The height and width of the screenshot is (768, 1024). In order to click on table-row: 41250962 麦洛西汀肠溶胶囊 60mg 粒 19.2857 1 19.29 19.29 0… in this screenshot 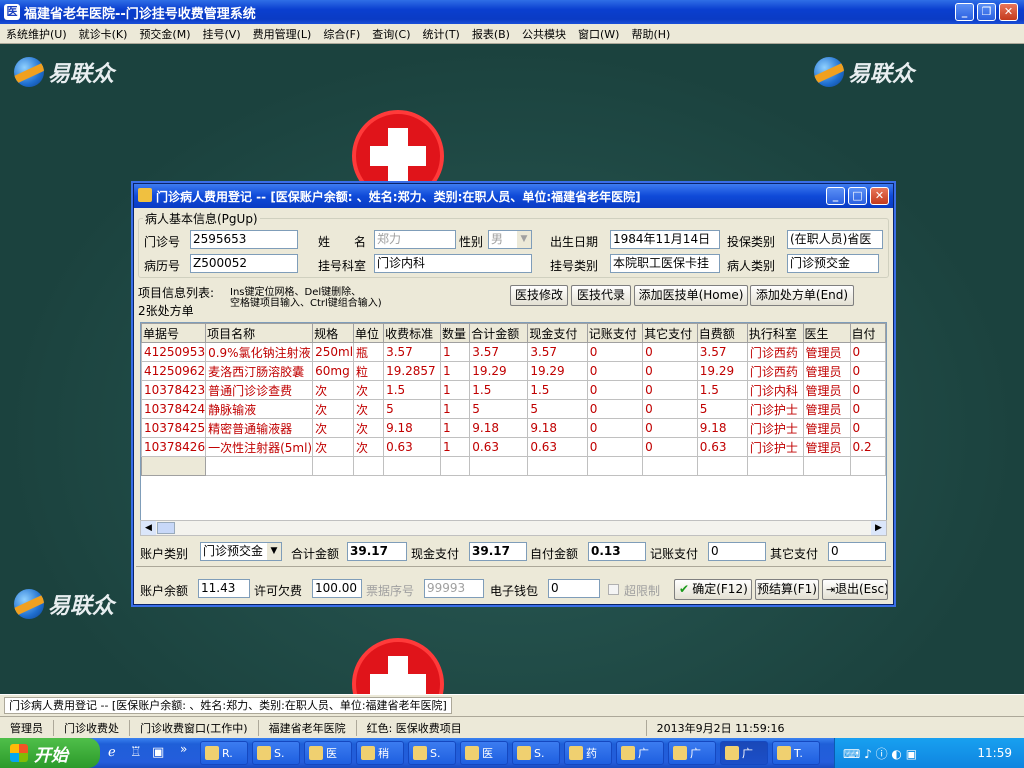, I will do `click(513, 371)`.